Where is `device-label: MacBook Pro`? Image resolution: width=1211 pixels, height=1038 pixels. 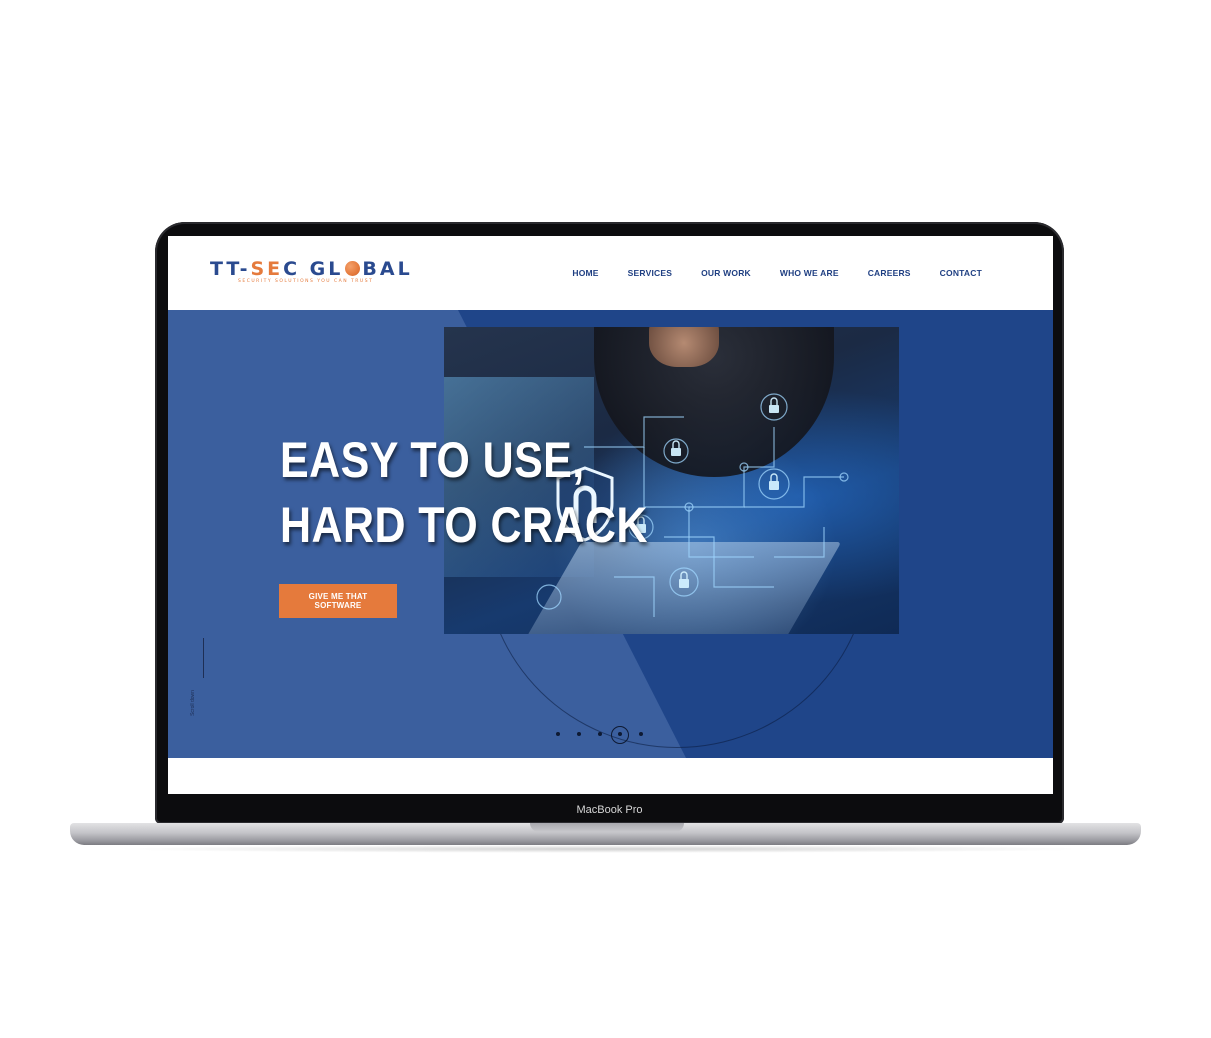 device-label: MacBook Pro is located at coordinates (609, 810).